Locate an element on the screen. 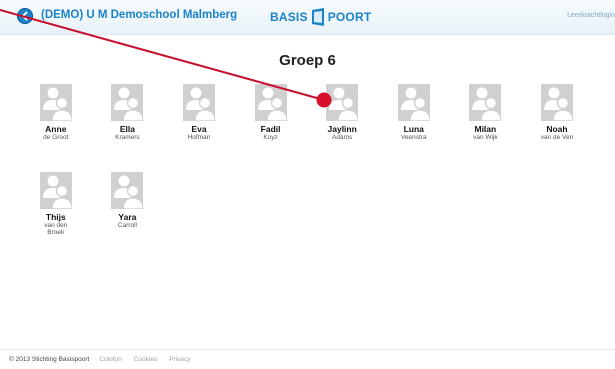  student-card-thijs: Thijs van den Broek is located at coordinates (56, 204).